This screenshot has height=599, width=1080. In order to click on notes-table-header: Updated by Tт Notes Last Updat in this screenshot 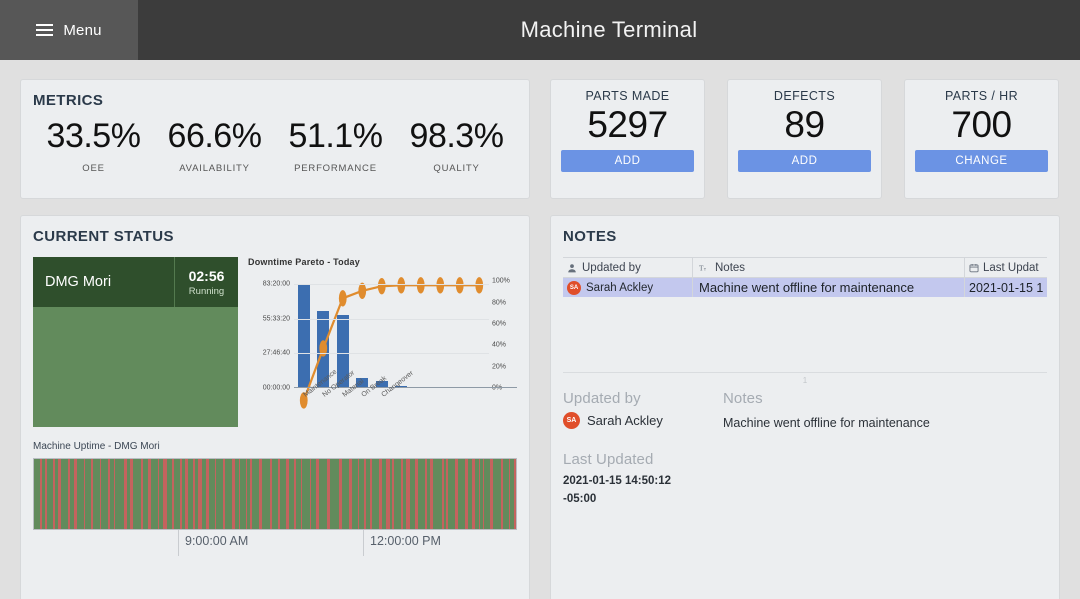, I will do `click(805, 268)`.